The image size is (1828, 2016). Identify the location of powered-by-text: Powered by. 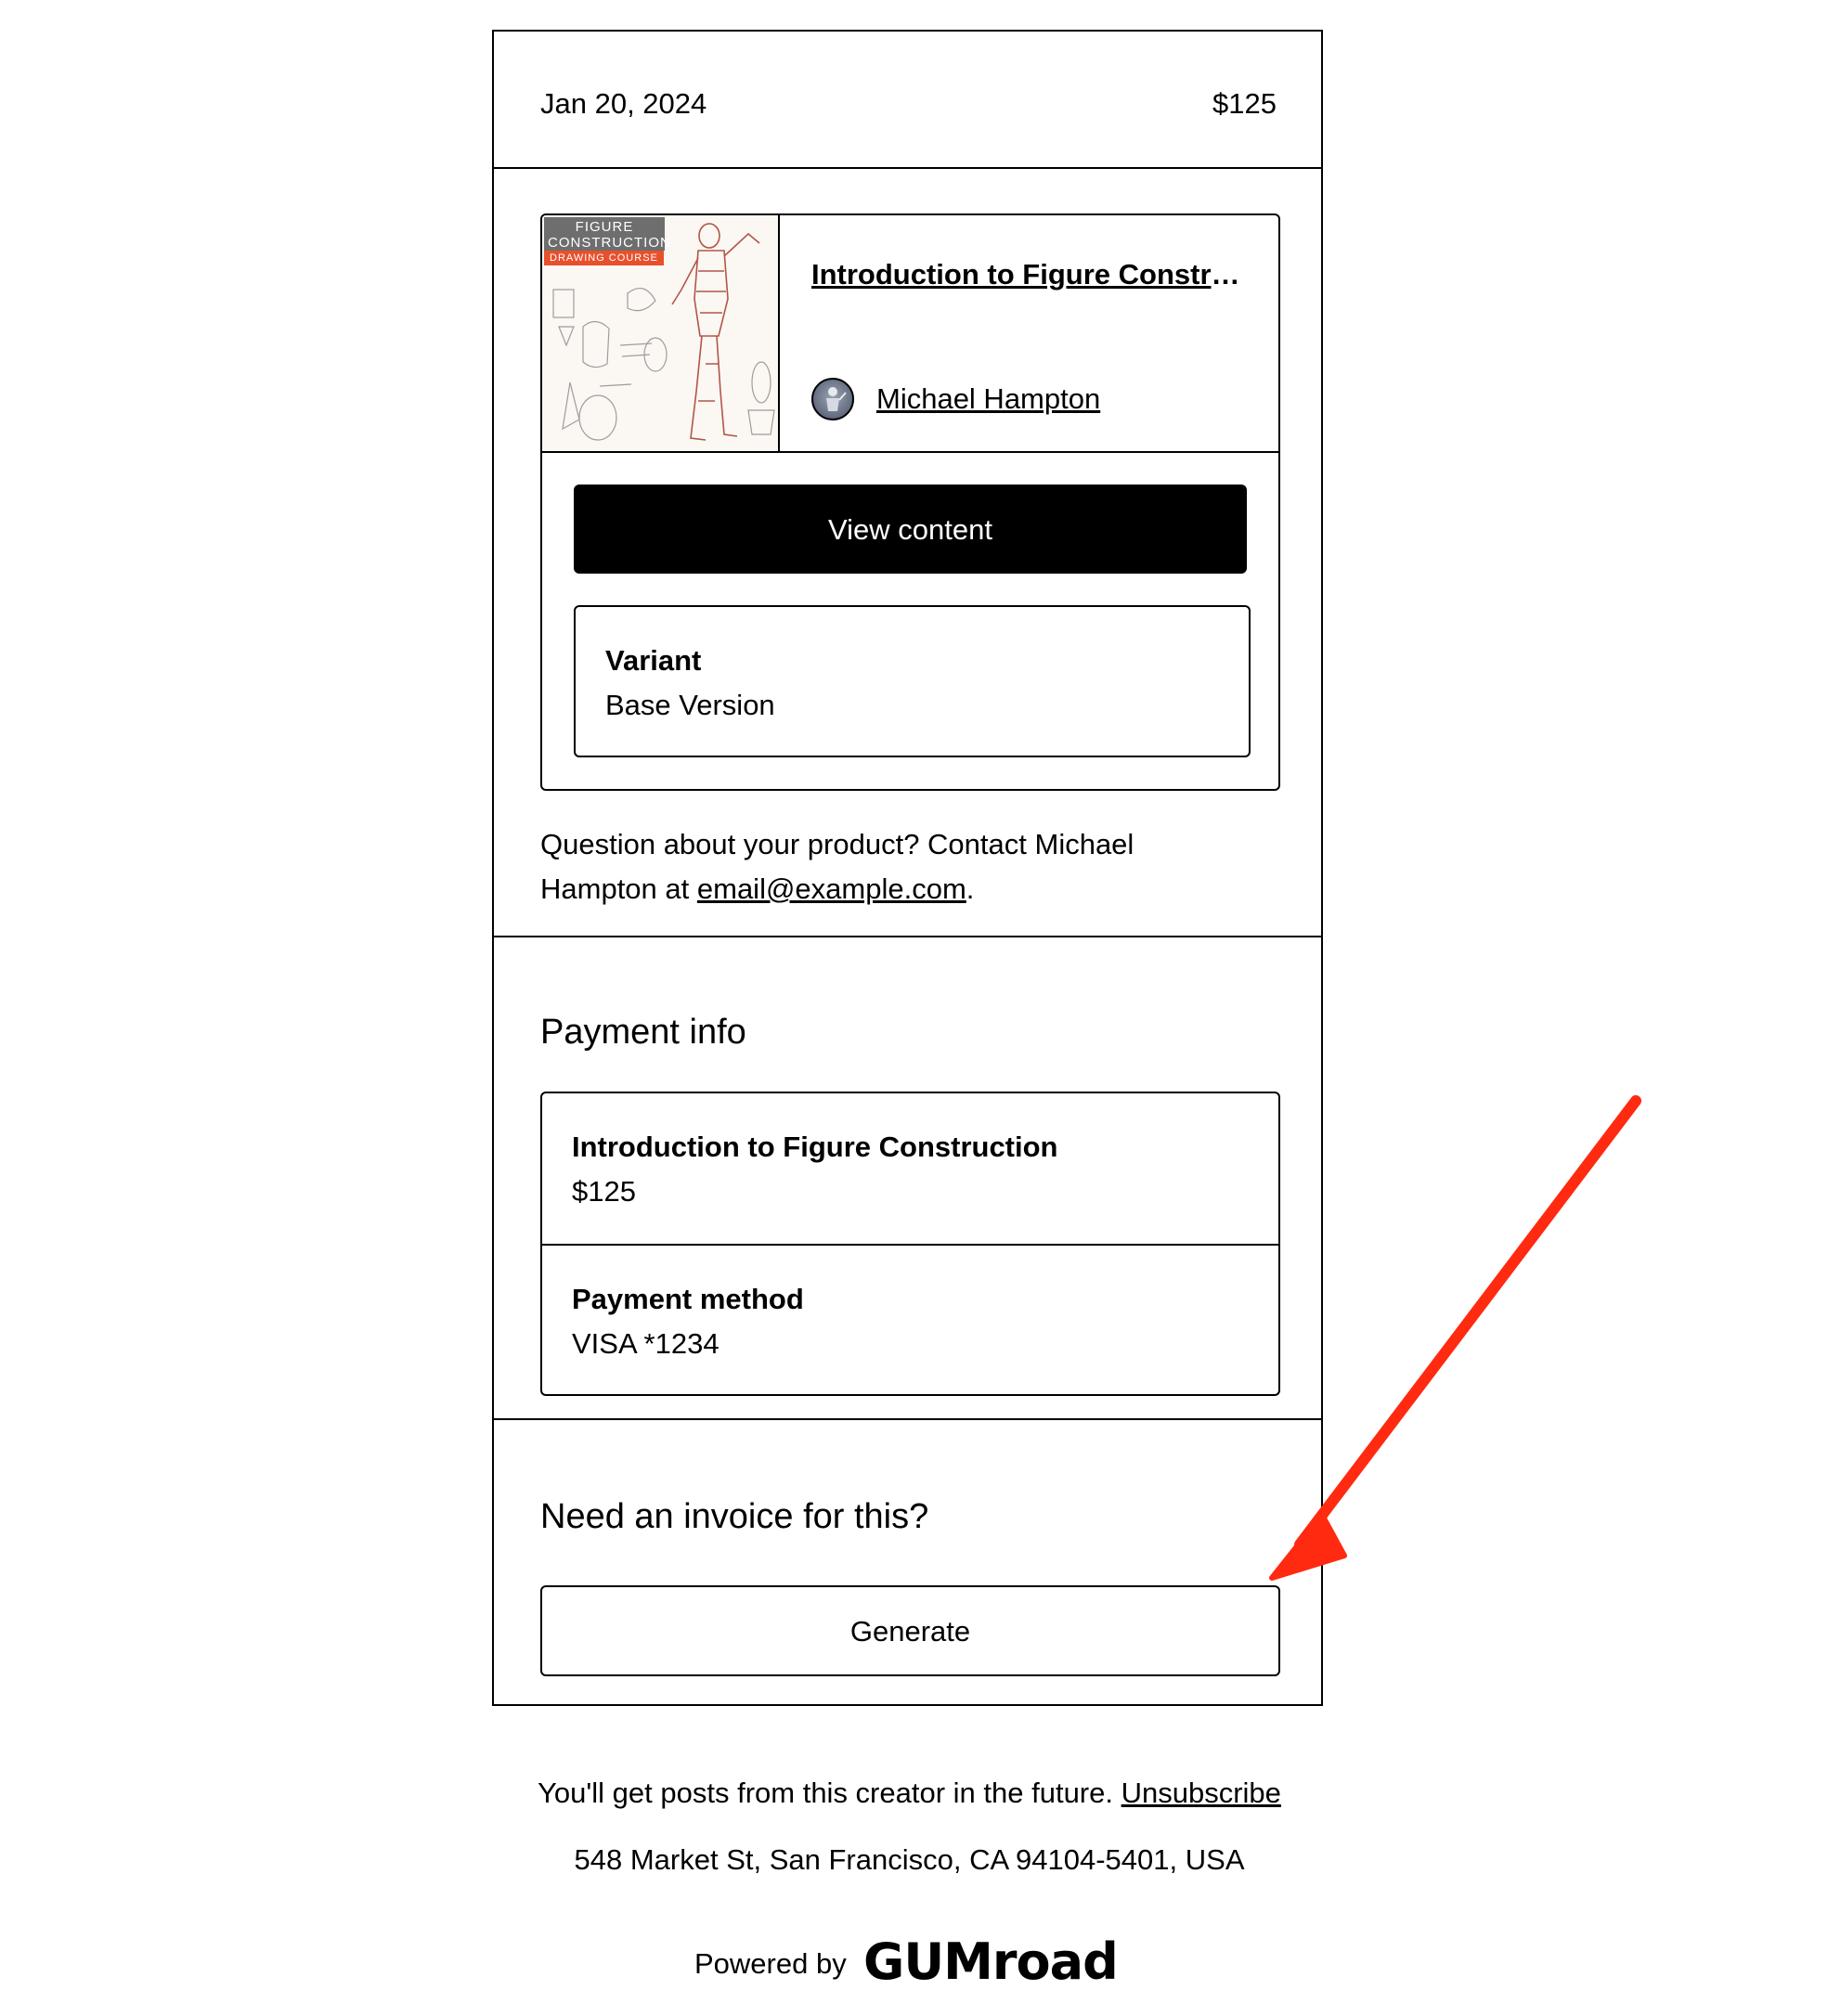
(770, 1963).